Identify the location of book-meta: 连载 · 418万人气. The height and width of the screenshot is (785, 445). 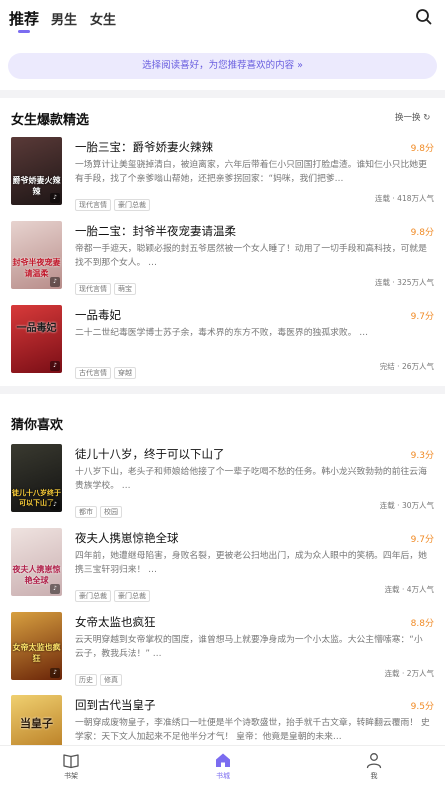
(404, 198).